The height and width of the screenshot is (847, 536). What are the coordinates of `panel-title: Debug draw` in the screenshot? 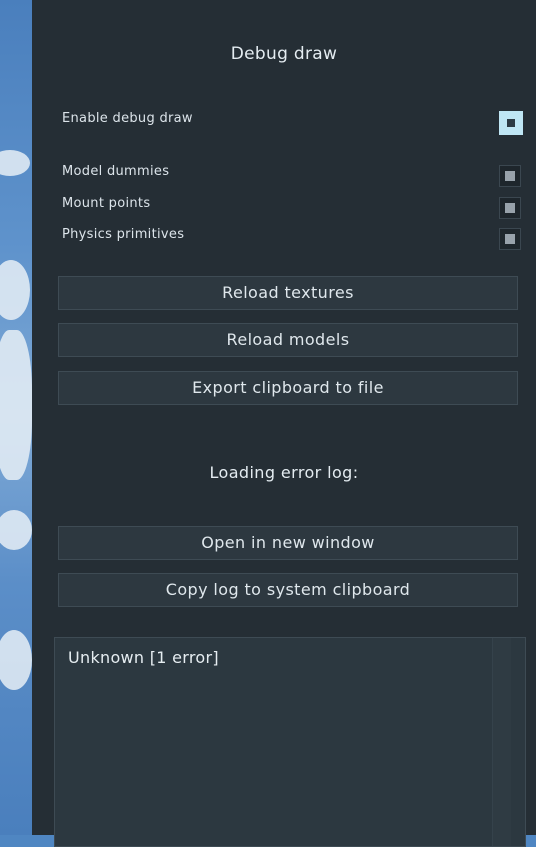 It's located at (284, 54).